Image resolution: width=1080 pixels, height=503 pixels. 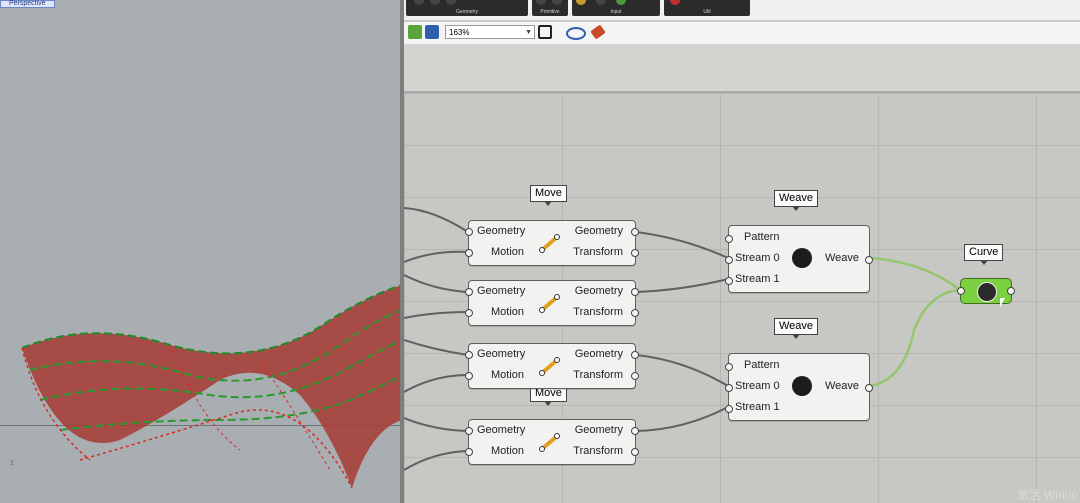 What do you see at coordinates (1047, 495) in the screenshot?
I see `activation-watermark: 激活 Windo` at bounding box center [1047, 495].